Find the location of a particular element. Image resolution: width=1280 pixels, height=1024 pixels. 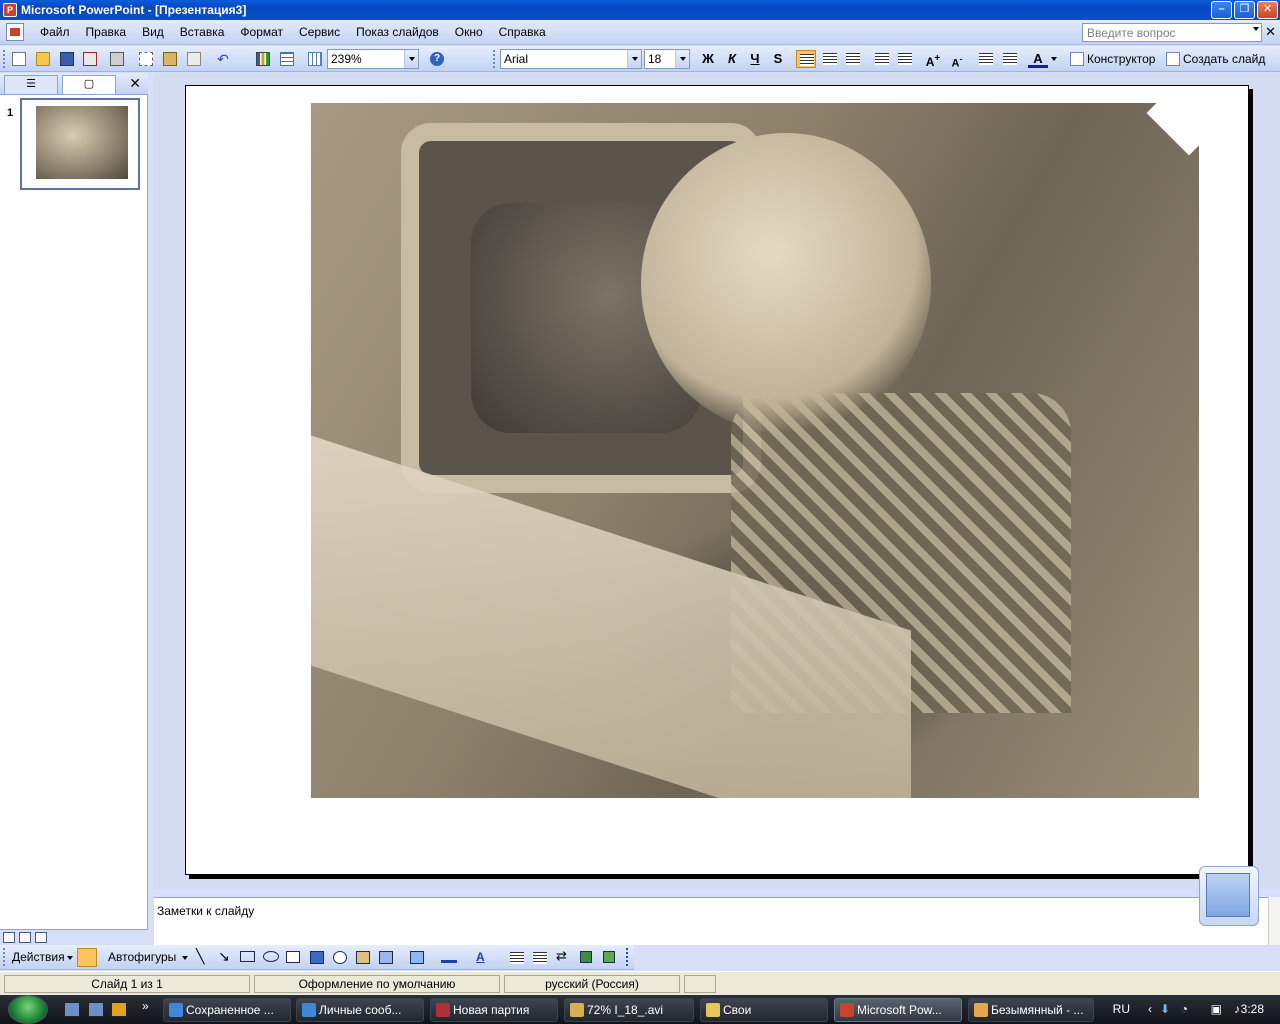

quick-launch-more-icon: » is located at coordinates (145, 1006).